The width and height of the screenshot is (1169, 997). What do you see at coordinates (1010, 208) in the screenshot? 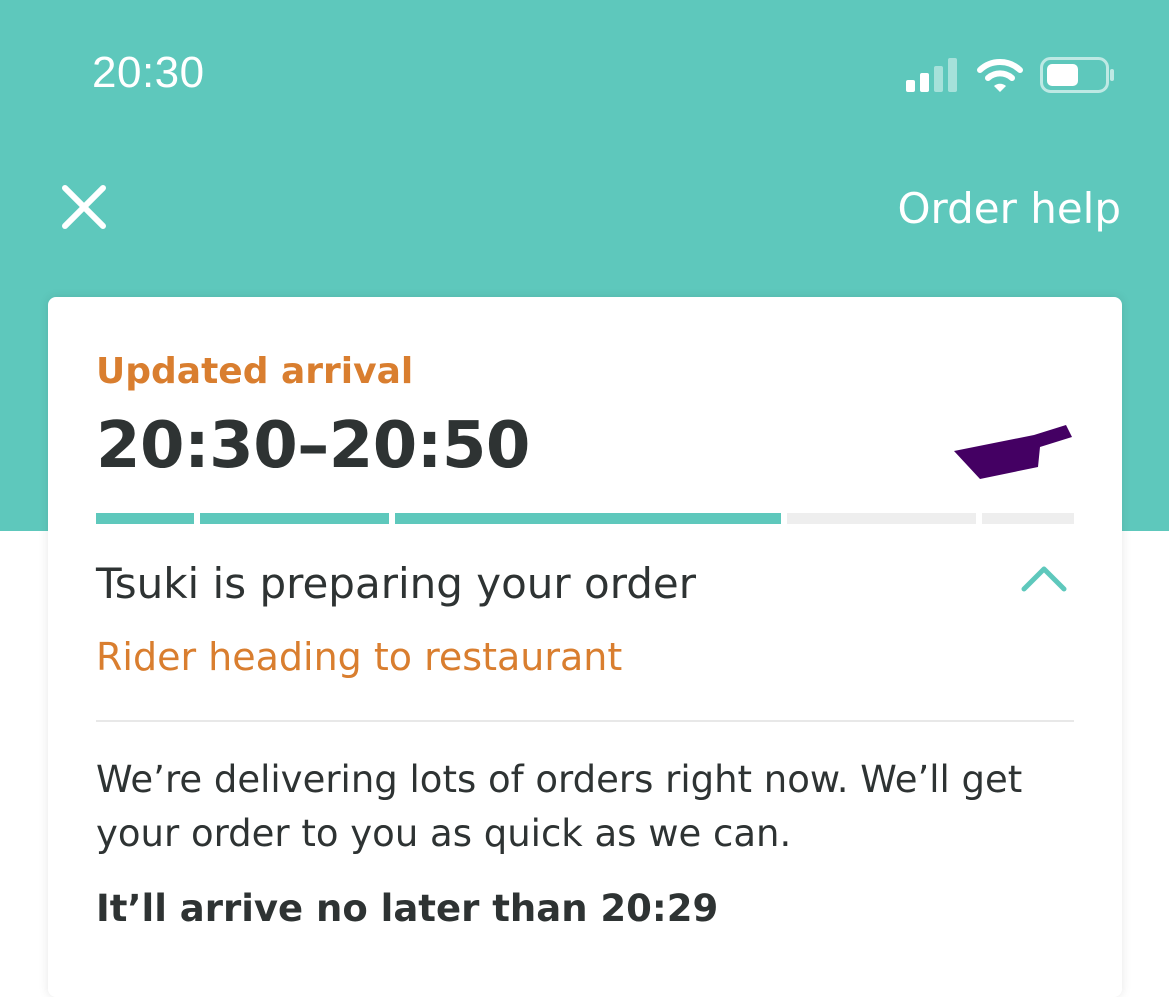
I see `order-help-link: Order help` at bounding box center [1010, 208].